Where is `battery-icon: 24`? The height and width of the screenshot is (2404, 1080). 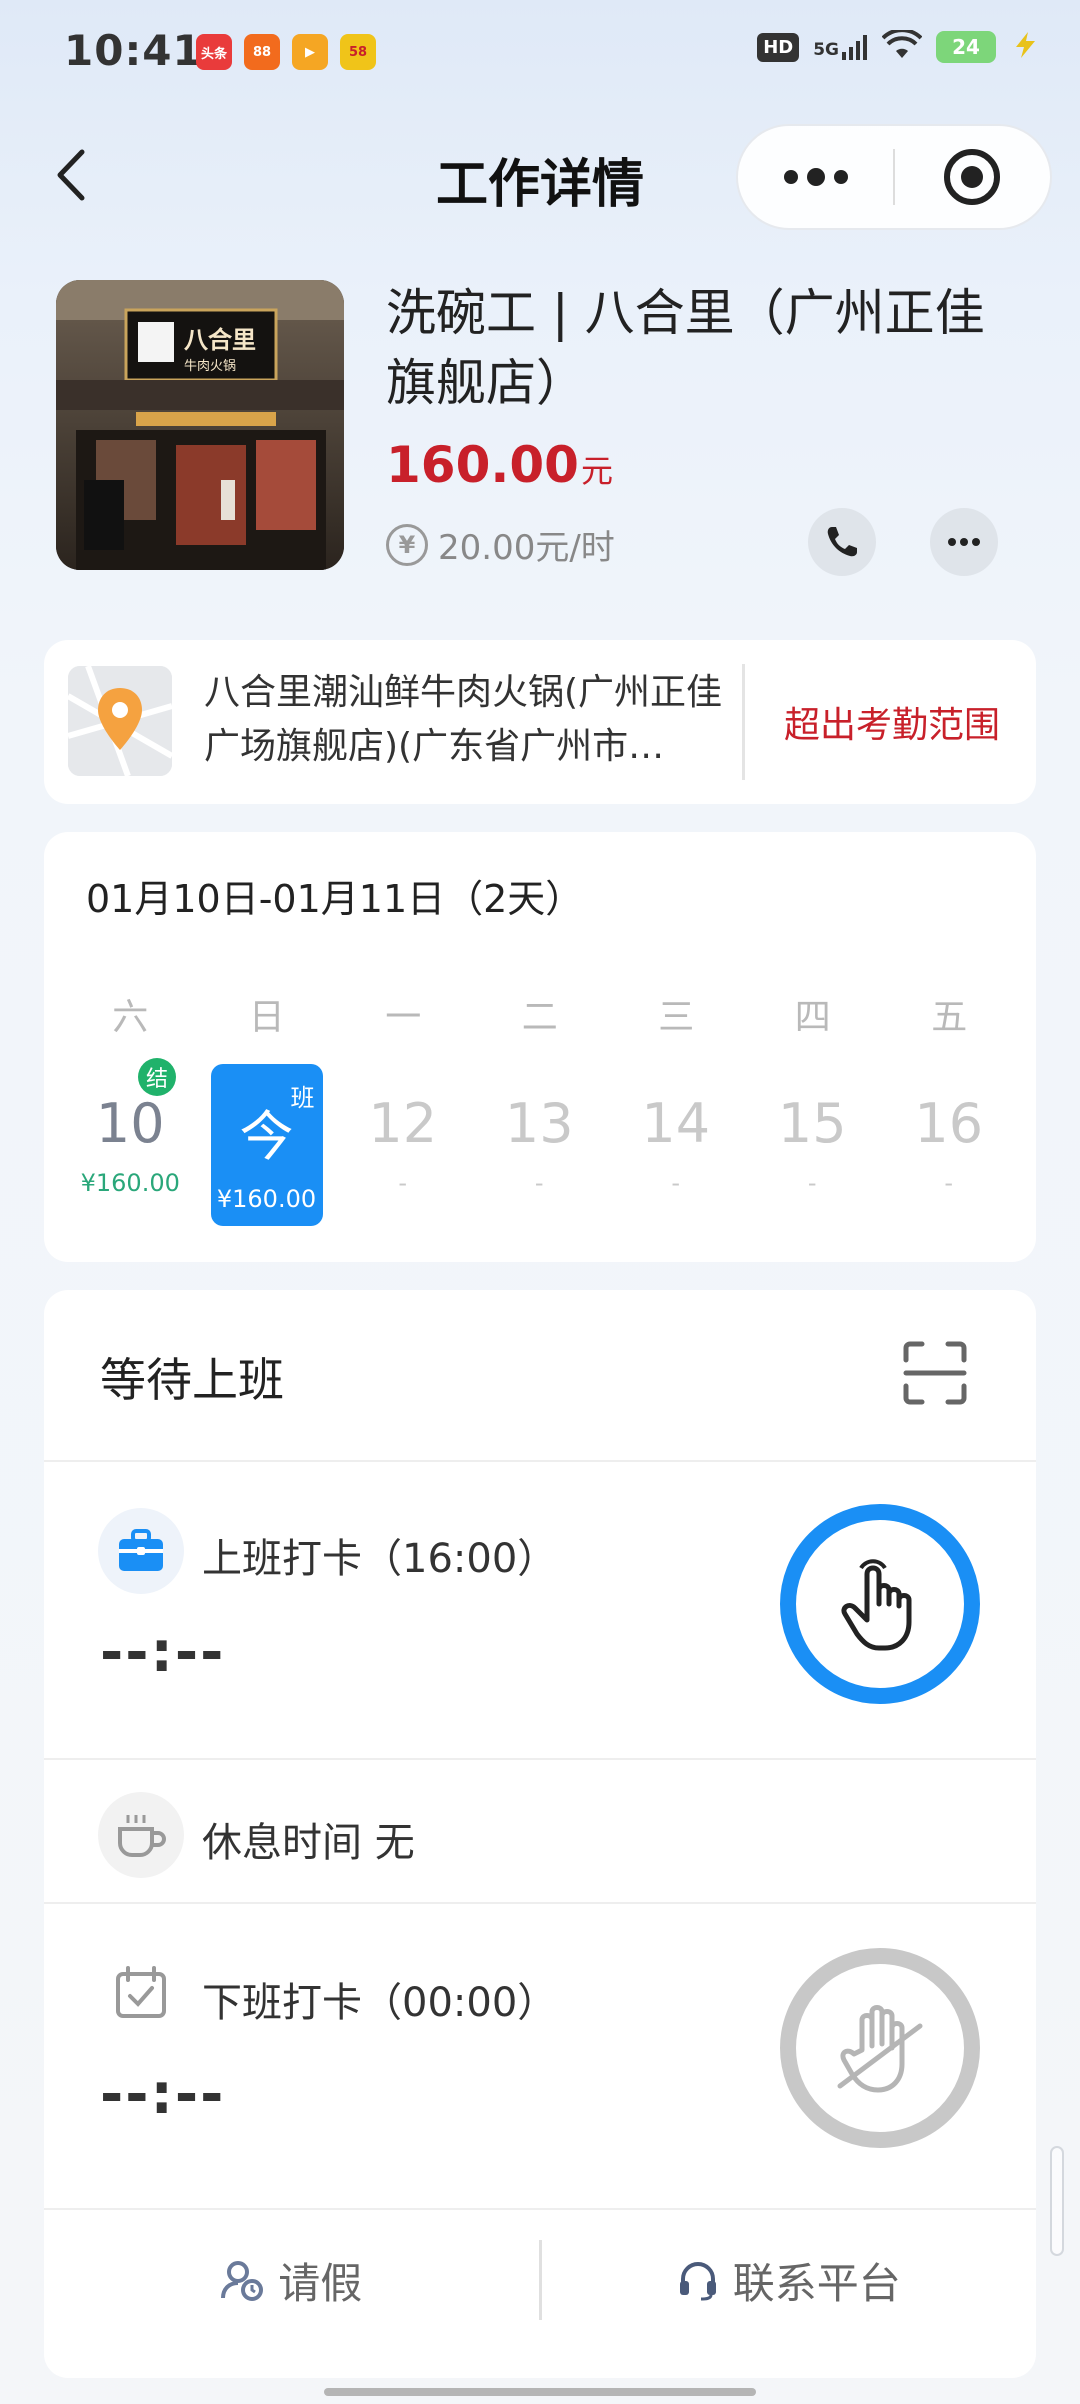 battery-icon: 24 is located at coordinates (966, 47).